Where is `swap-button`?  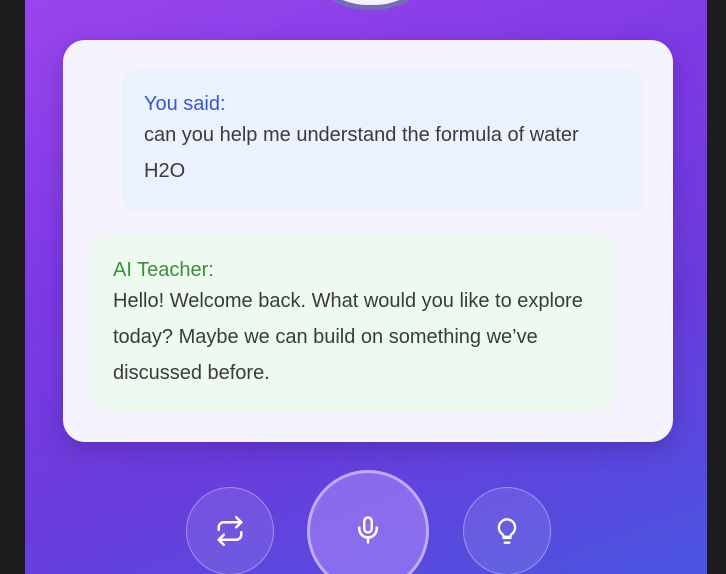 swap-button is located at coordinates (230, 530).